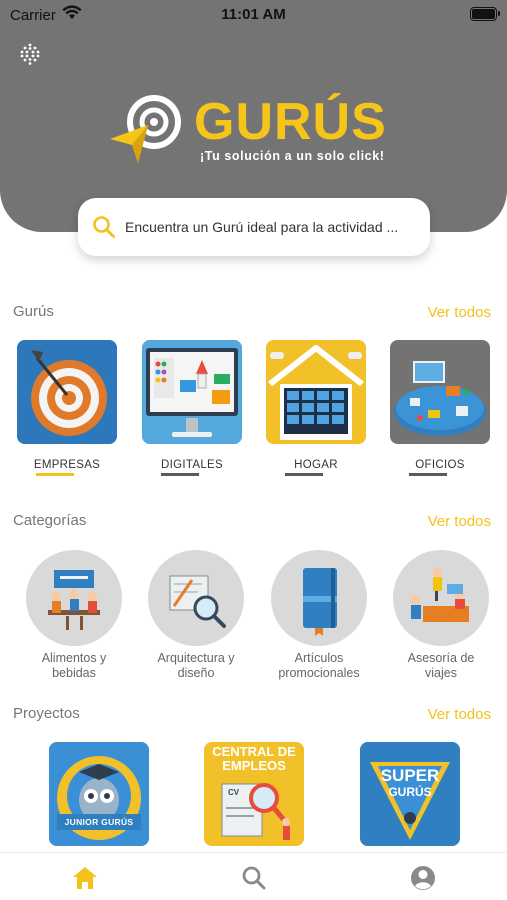 The image size is (507, 900). I want to click on workshop-icon, so click(440, 392).